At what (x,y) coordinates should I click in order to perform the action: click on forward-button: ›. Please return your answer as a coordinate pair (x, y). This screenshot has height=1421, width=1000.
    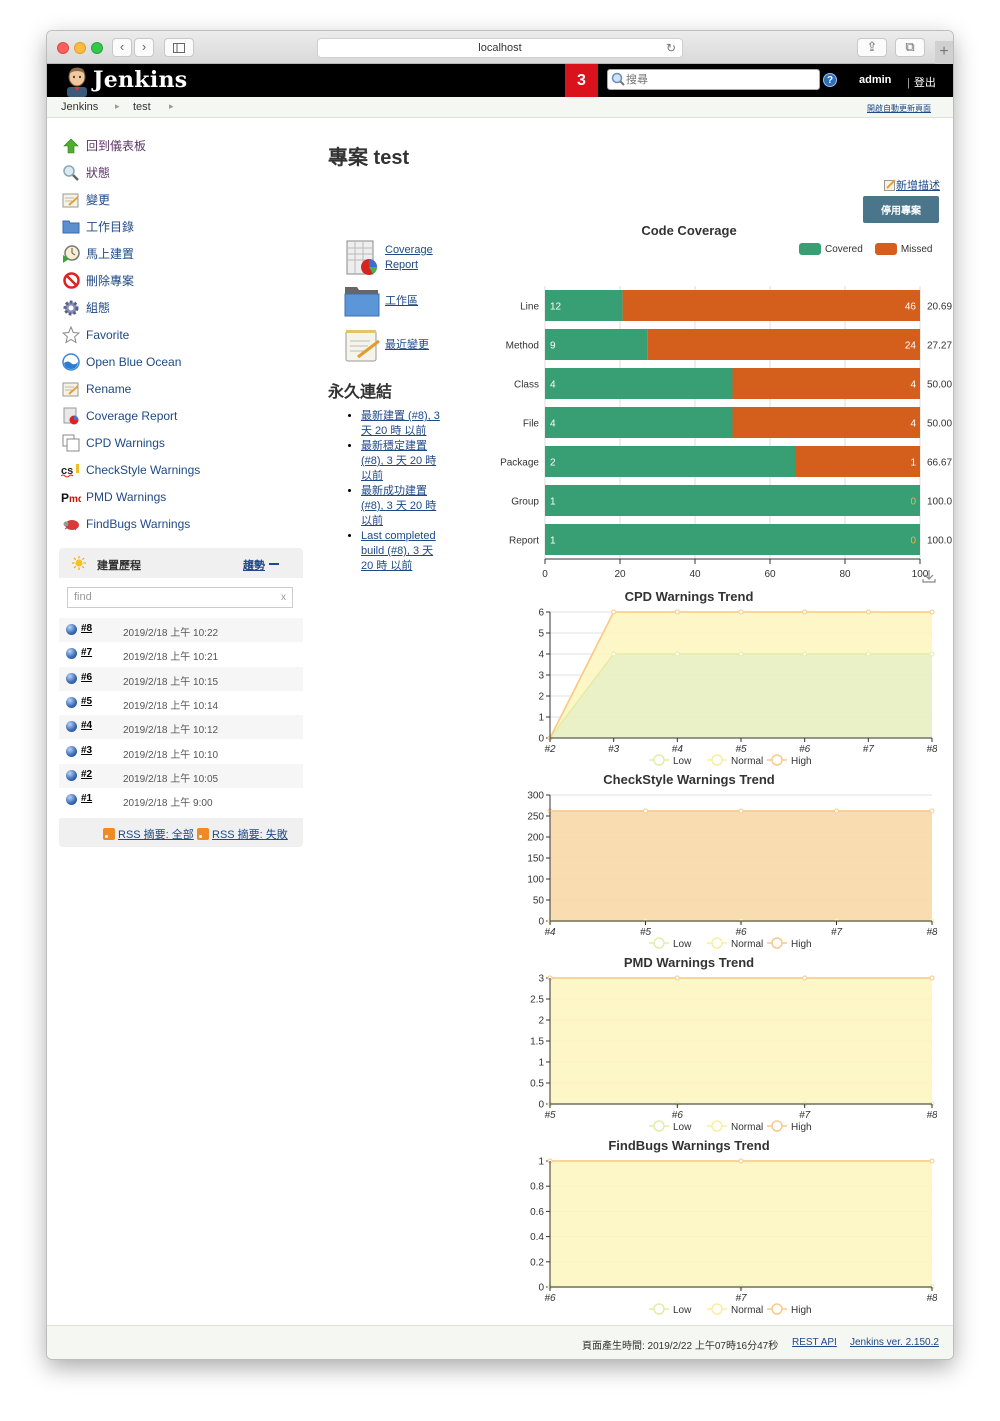
    Looking at the image, I should click on (144, 47).